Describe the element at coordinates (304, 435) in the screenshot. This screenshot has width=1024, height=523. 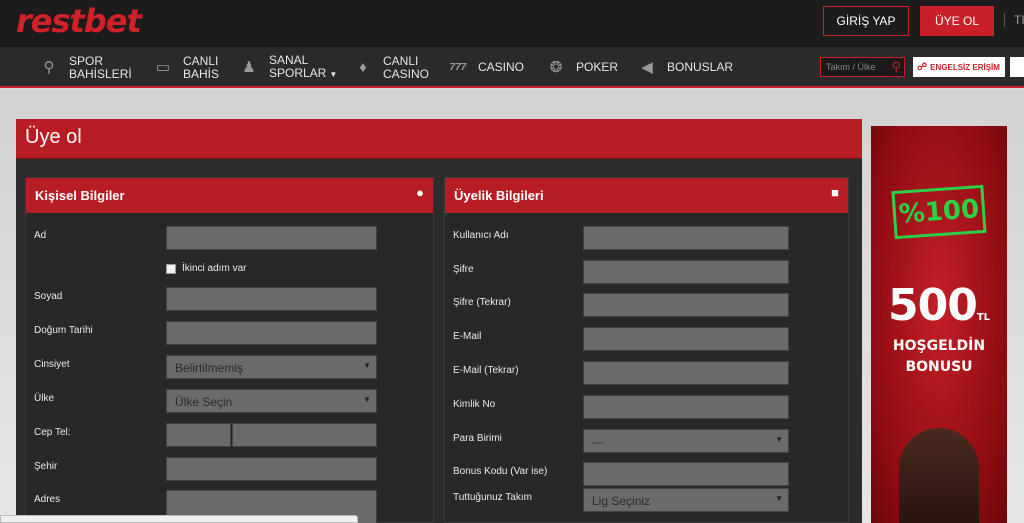
I see `phone-number-field` at that location.